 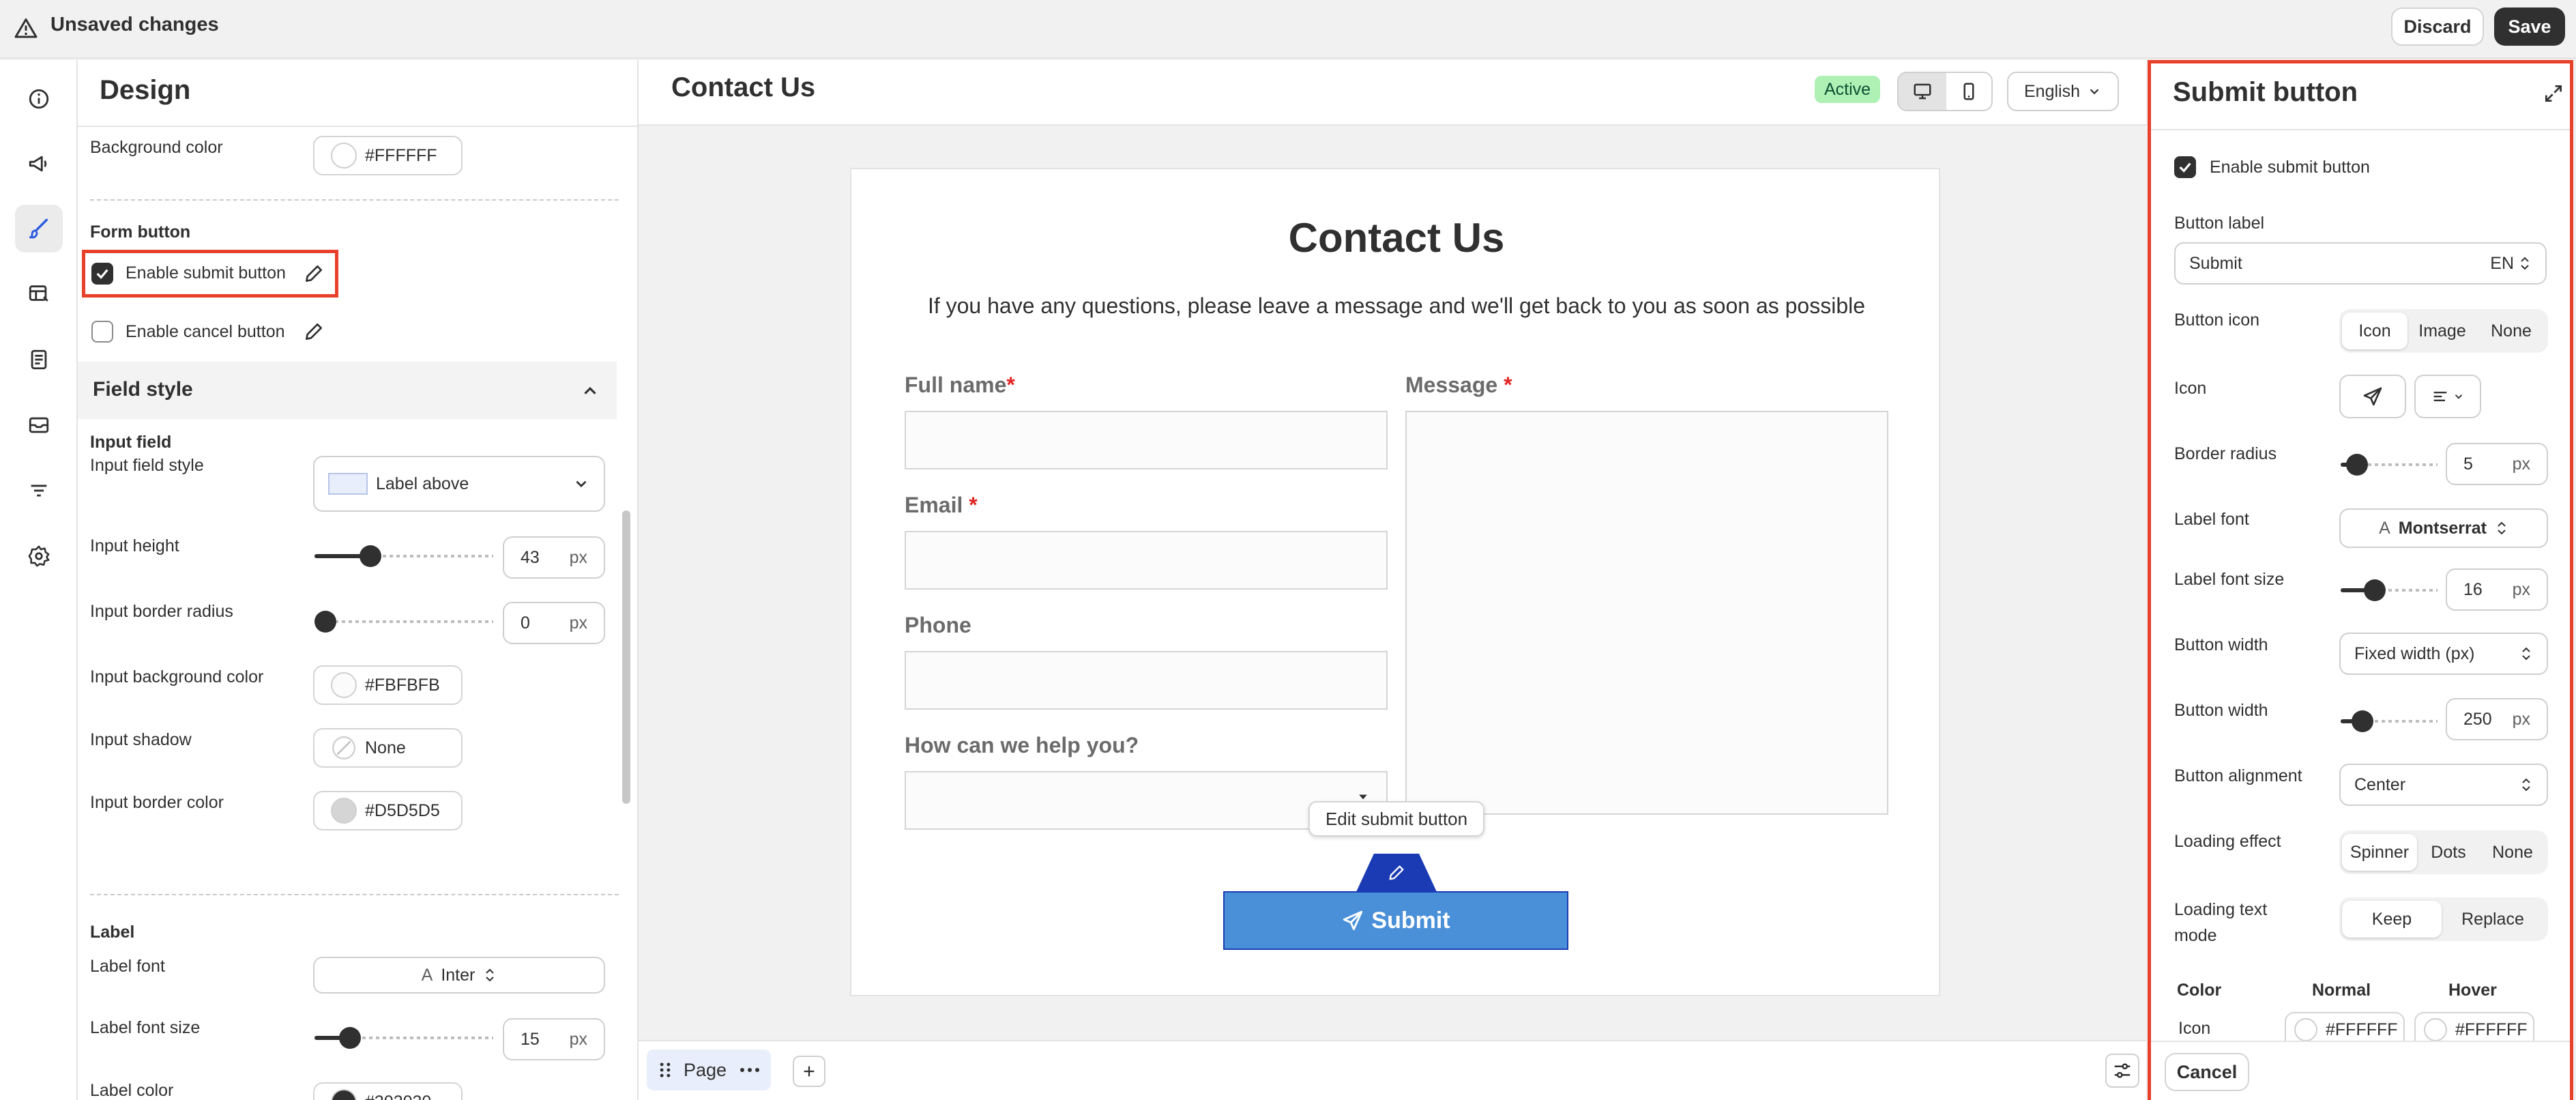 I want to click on input-bg-swatch: #FBFBFB, so click(x=388, y=685).